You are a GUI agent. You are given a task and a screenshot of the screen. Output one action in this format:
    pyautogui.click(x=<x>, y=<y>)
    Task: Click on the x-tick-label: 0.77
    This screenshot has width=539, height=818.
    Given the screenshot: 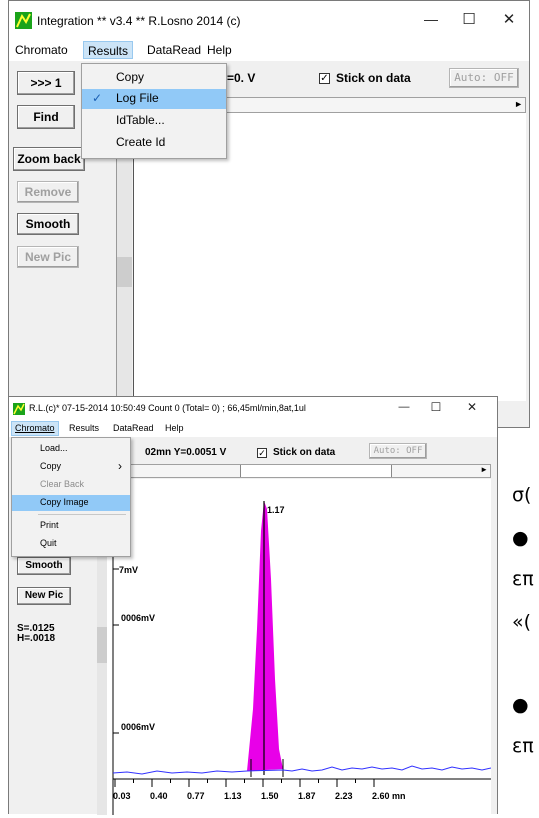 What is the action you would take?
    pyautogui.click(x=196, y=796)
    